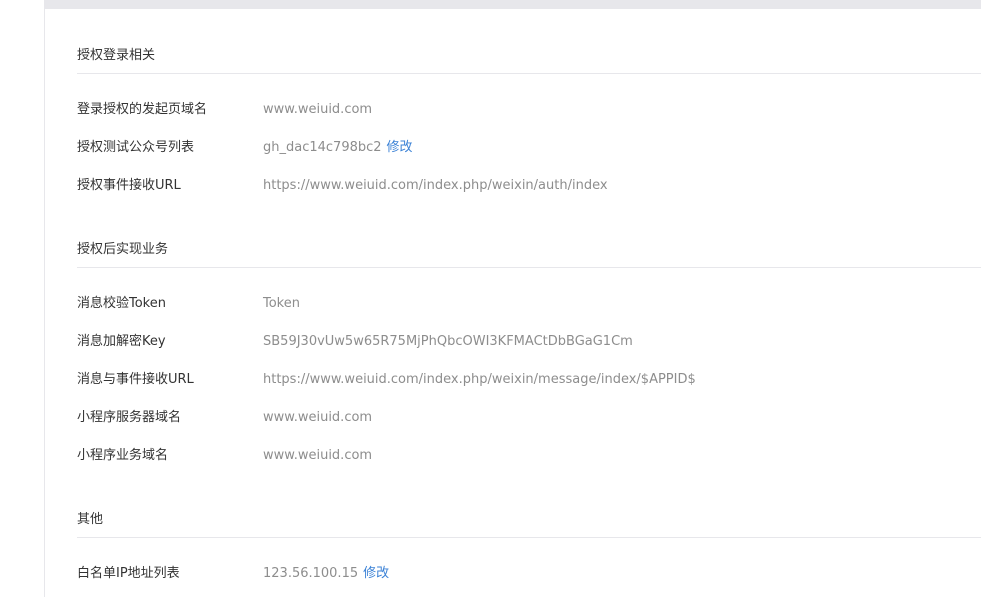 This screenshot has height=597, width=981. I want to click on edit-ip-whitelist-link: 修改, so click(376, 573).